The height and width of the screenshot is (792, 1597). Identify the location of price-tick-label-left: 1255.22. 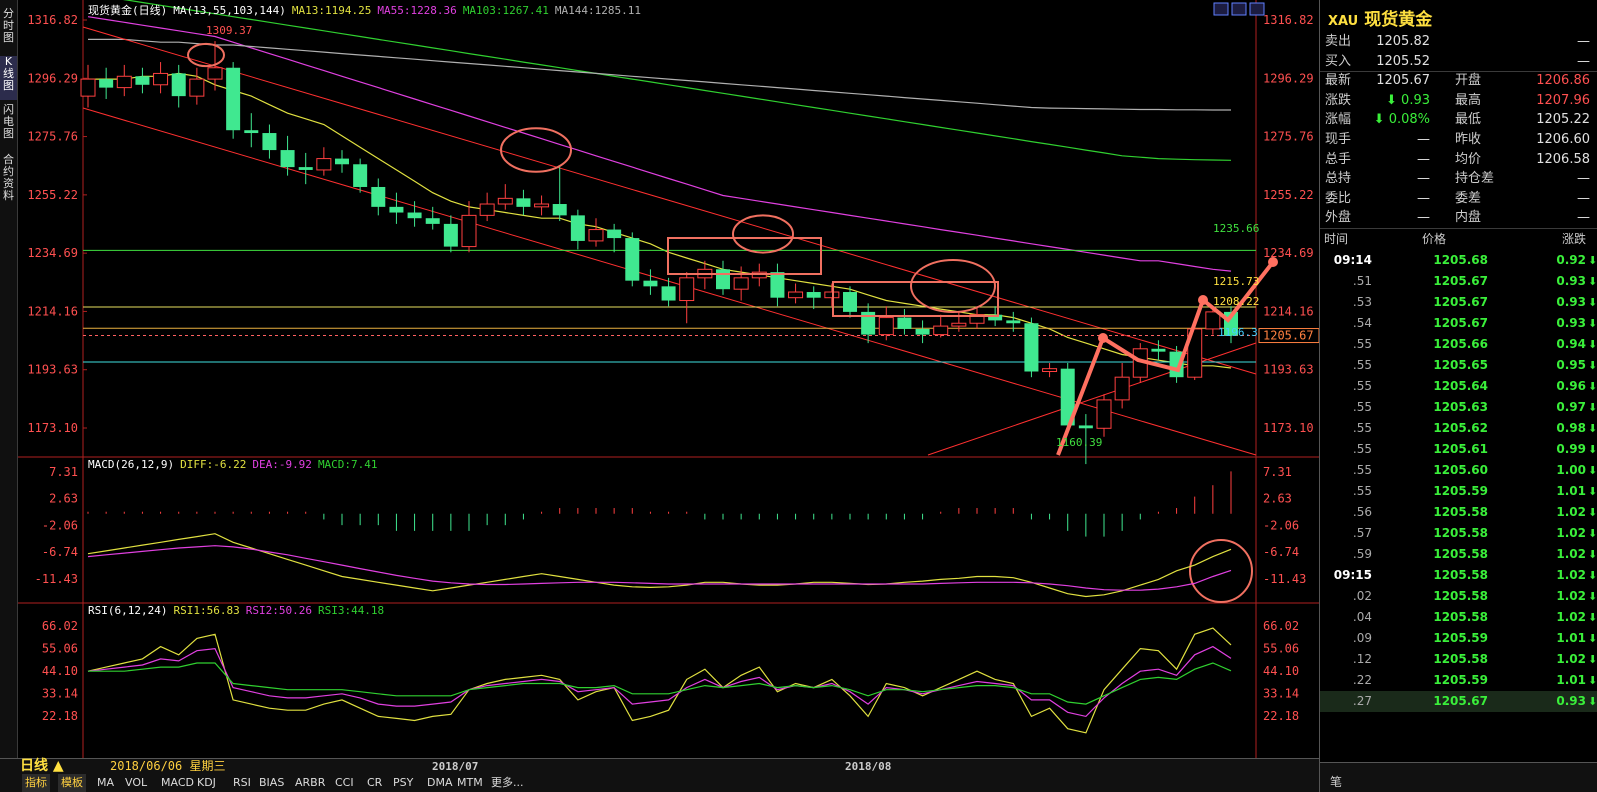
(52, 195).